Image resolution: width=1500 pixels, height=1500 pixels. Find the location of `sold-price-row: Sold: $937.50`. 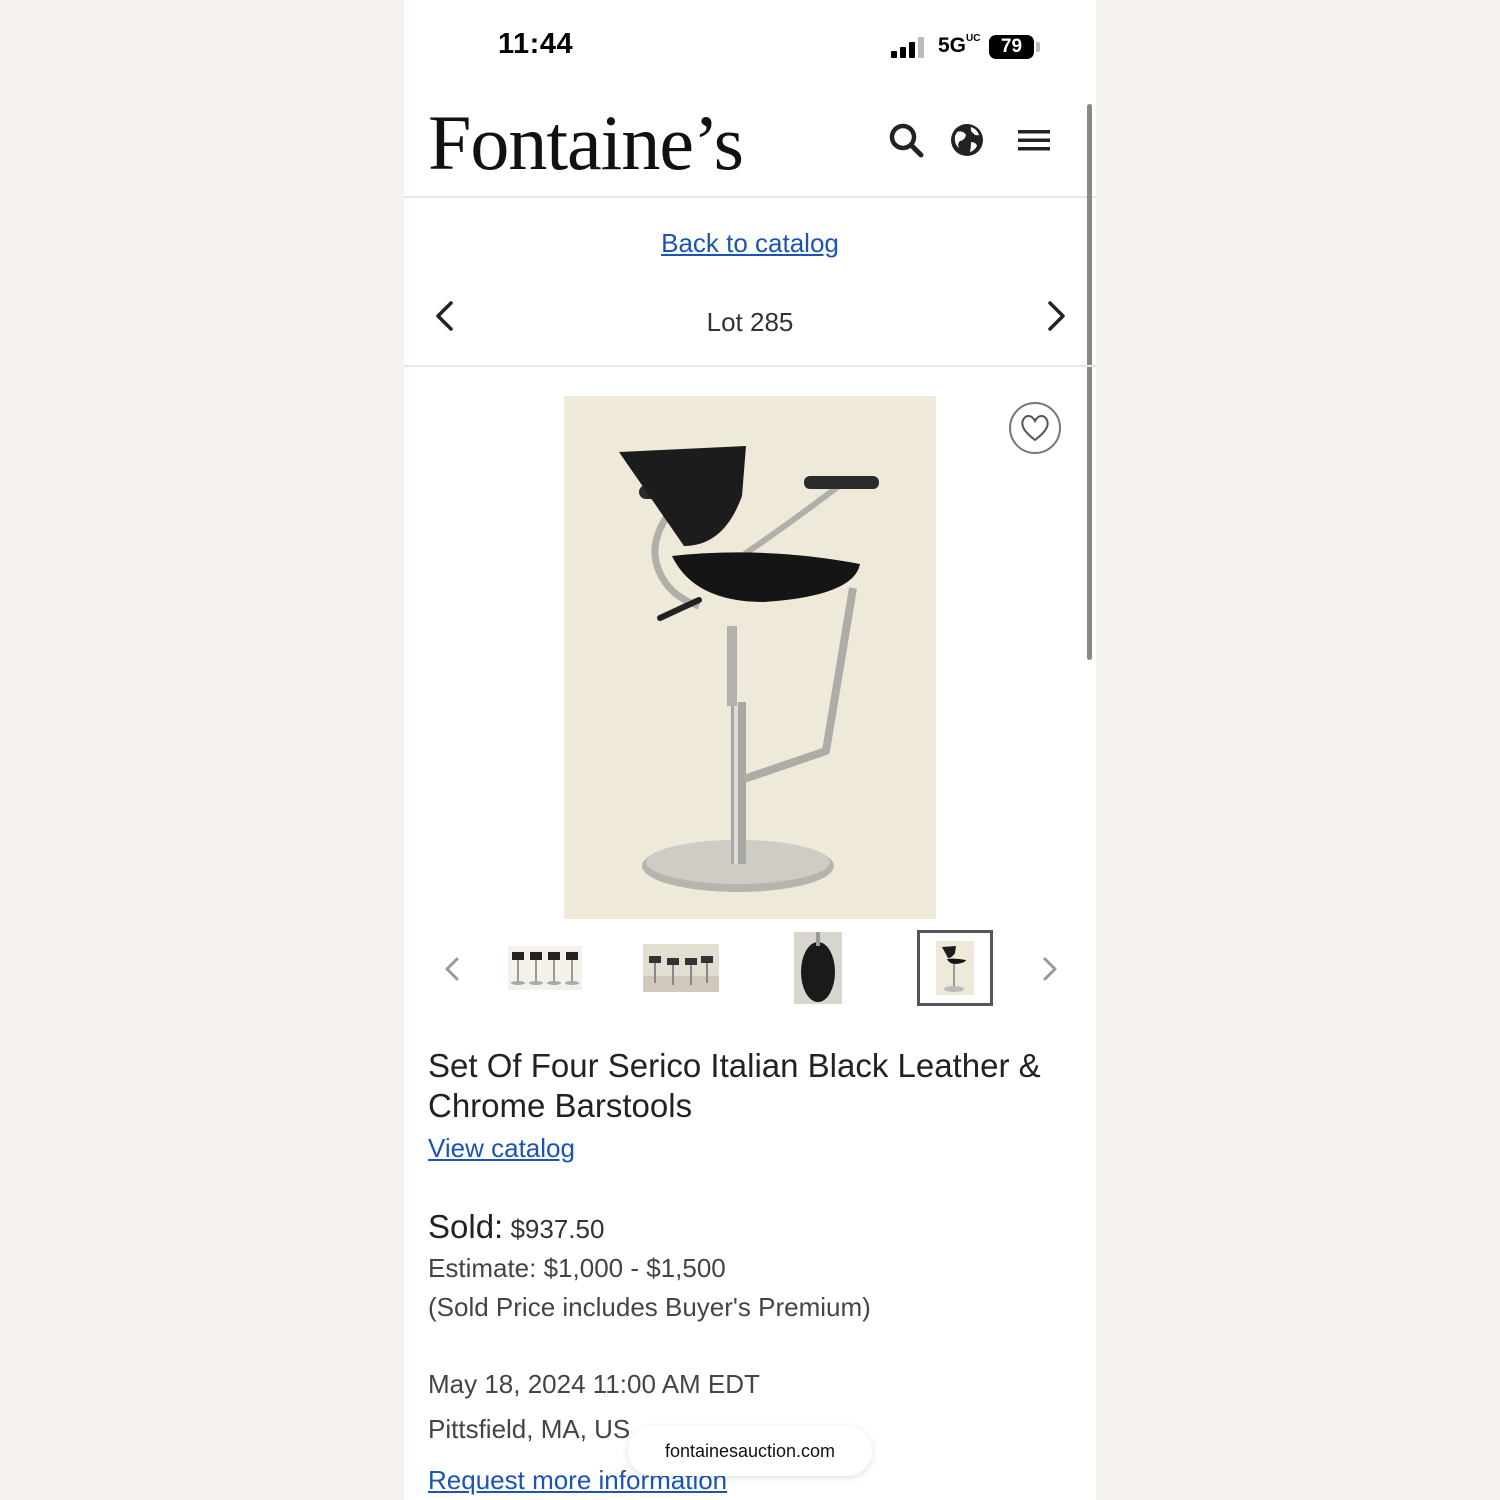

sold-price-row: Sold: $937.50 is located at coordinates (516, 1227).